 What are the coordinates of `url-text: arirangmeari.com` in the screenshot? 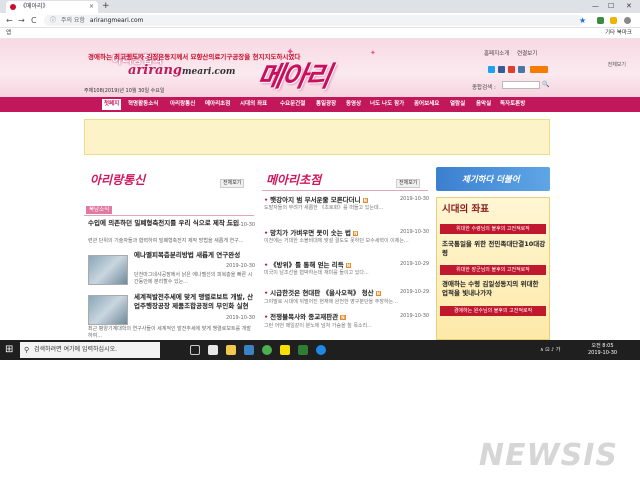 It's located at (116, 20).